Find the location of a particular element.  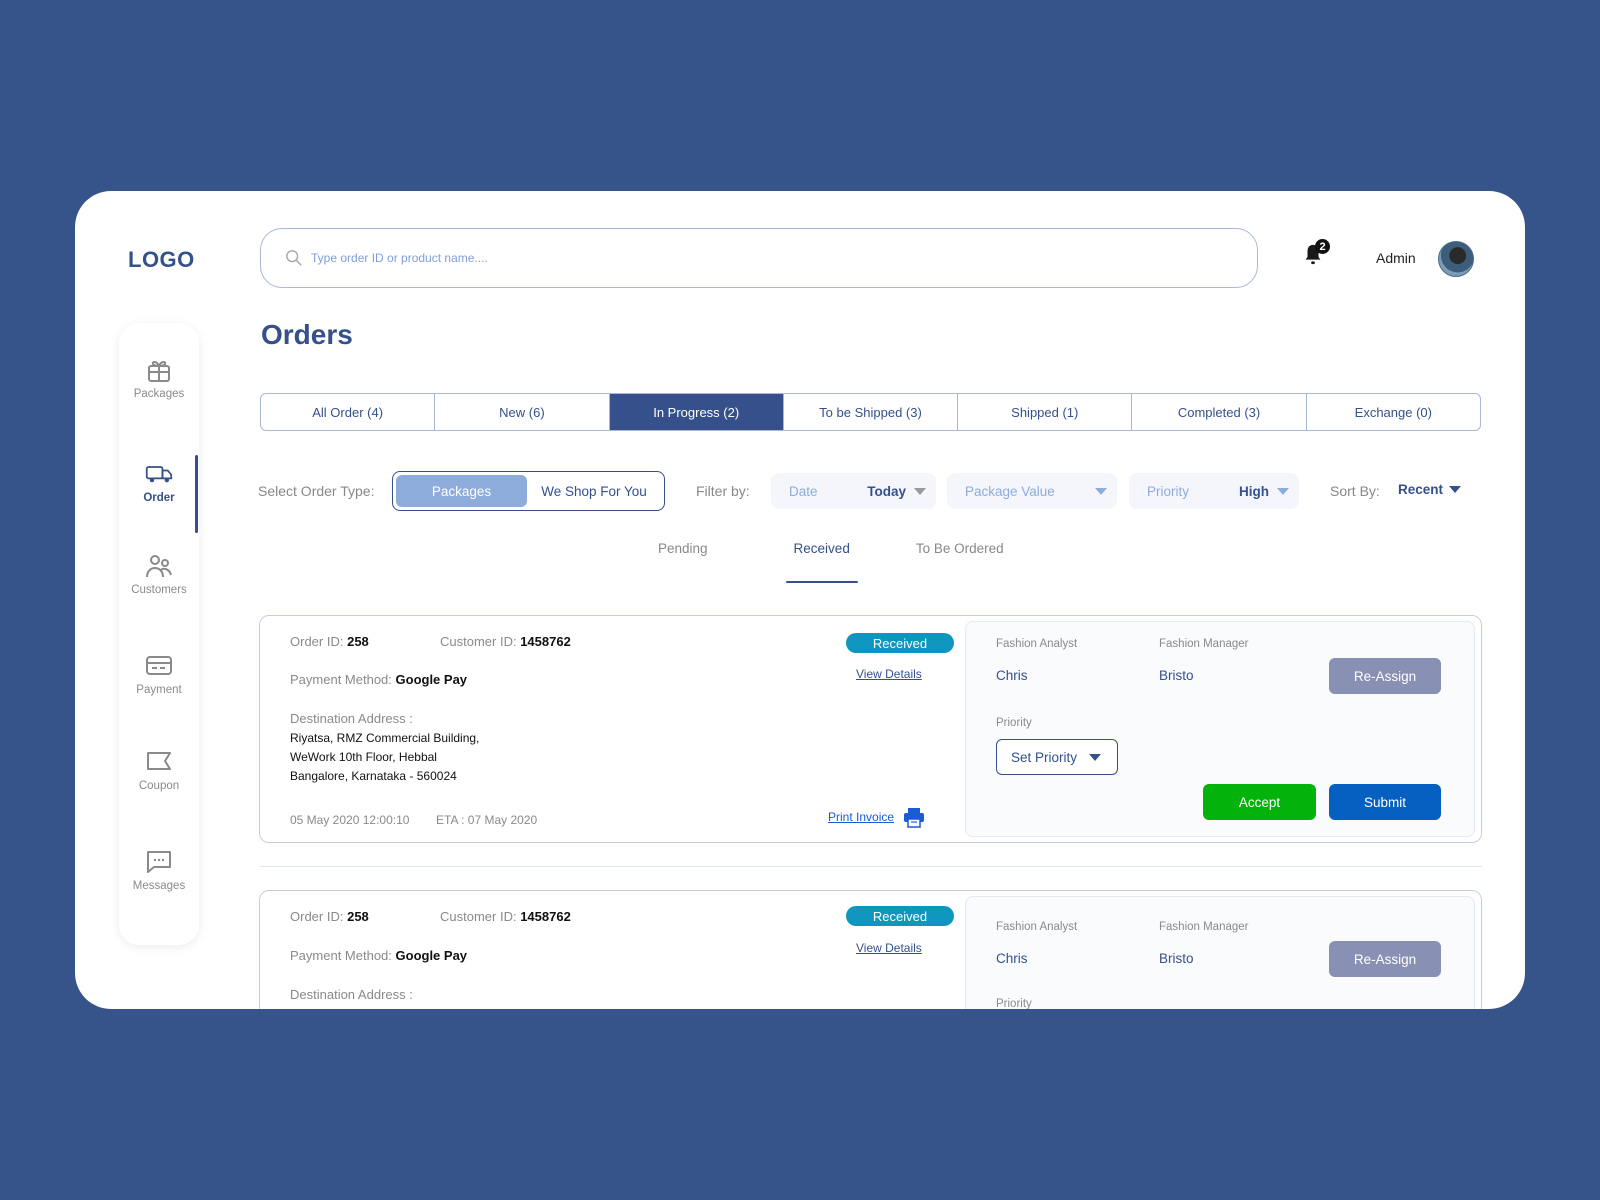

eta: ETA : 07 May 2020 is located at coordinates (487, 820).